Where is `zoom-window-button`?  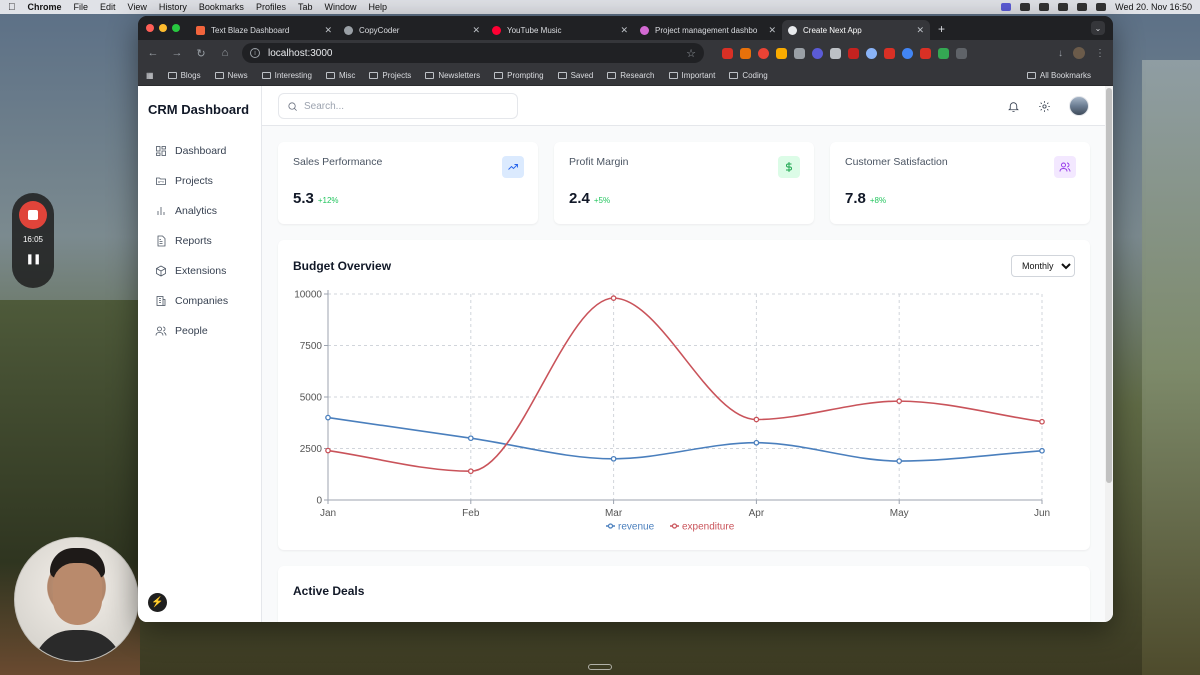
zoom-window-button is located at coordinates (176, 28).